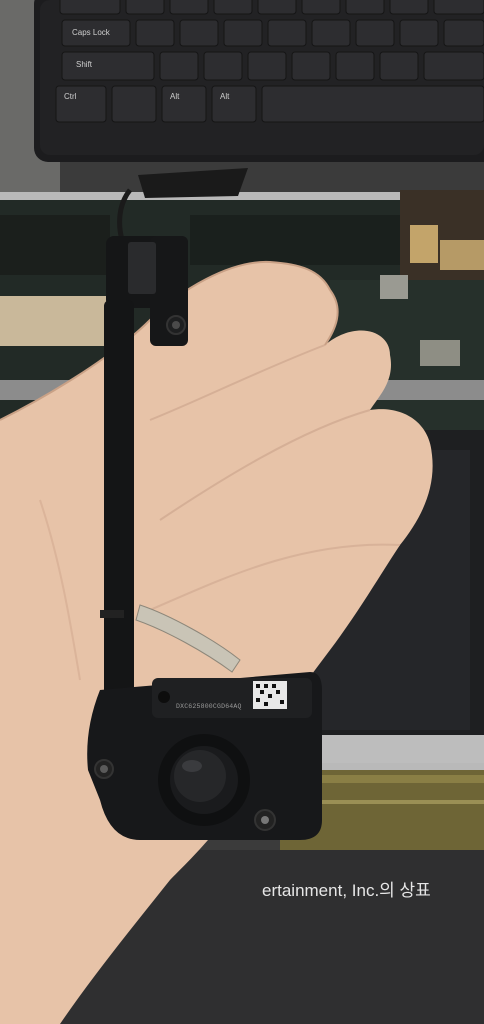  Describe the element at coordinates (209, 706) in the screenshot. I see `part-number-label: DXC625800CGD64AQ` at that location.